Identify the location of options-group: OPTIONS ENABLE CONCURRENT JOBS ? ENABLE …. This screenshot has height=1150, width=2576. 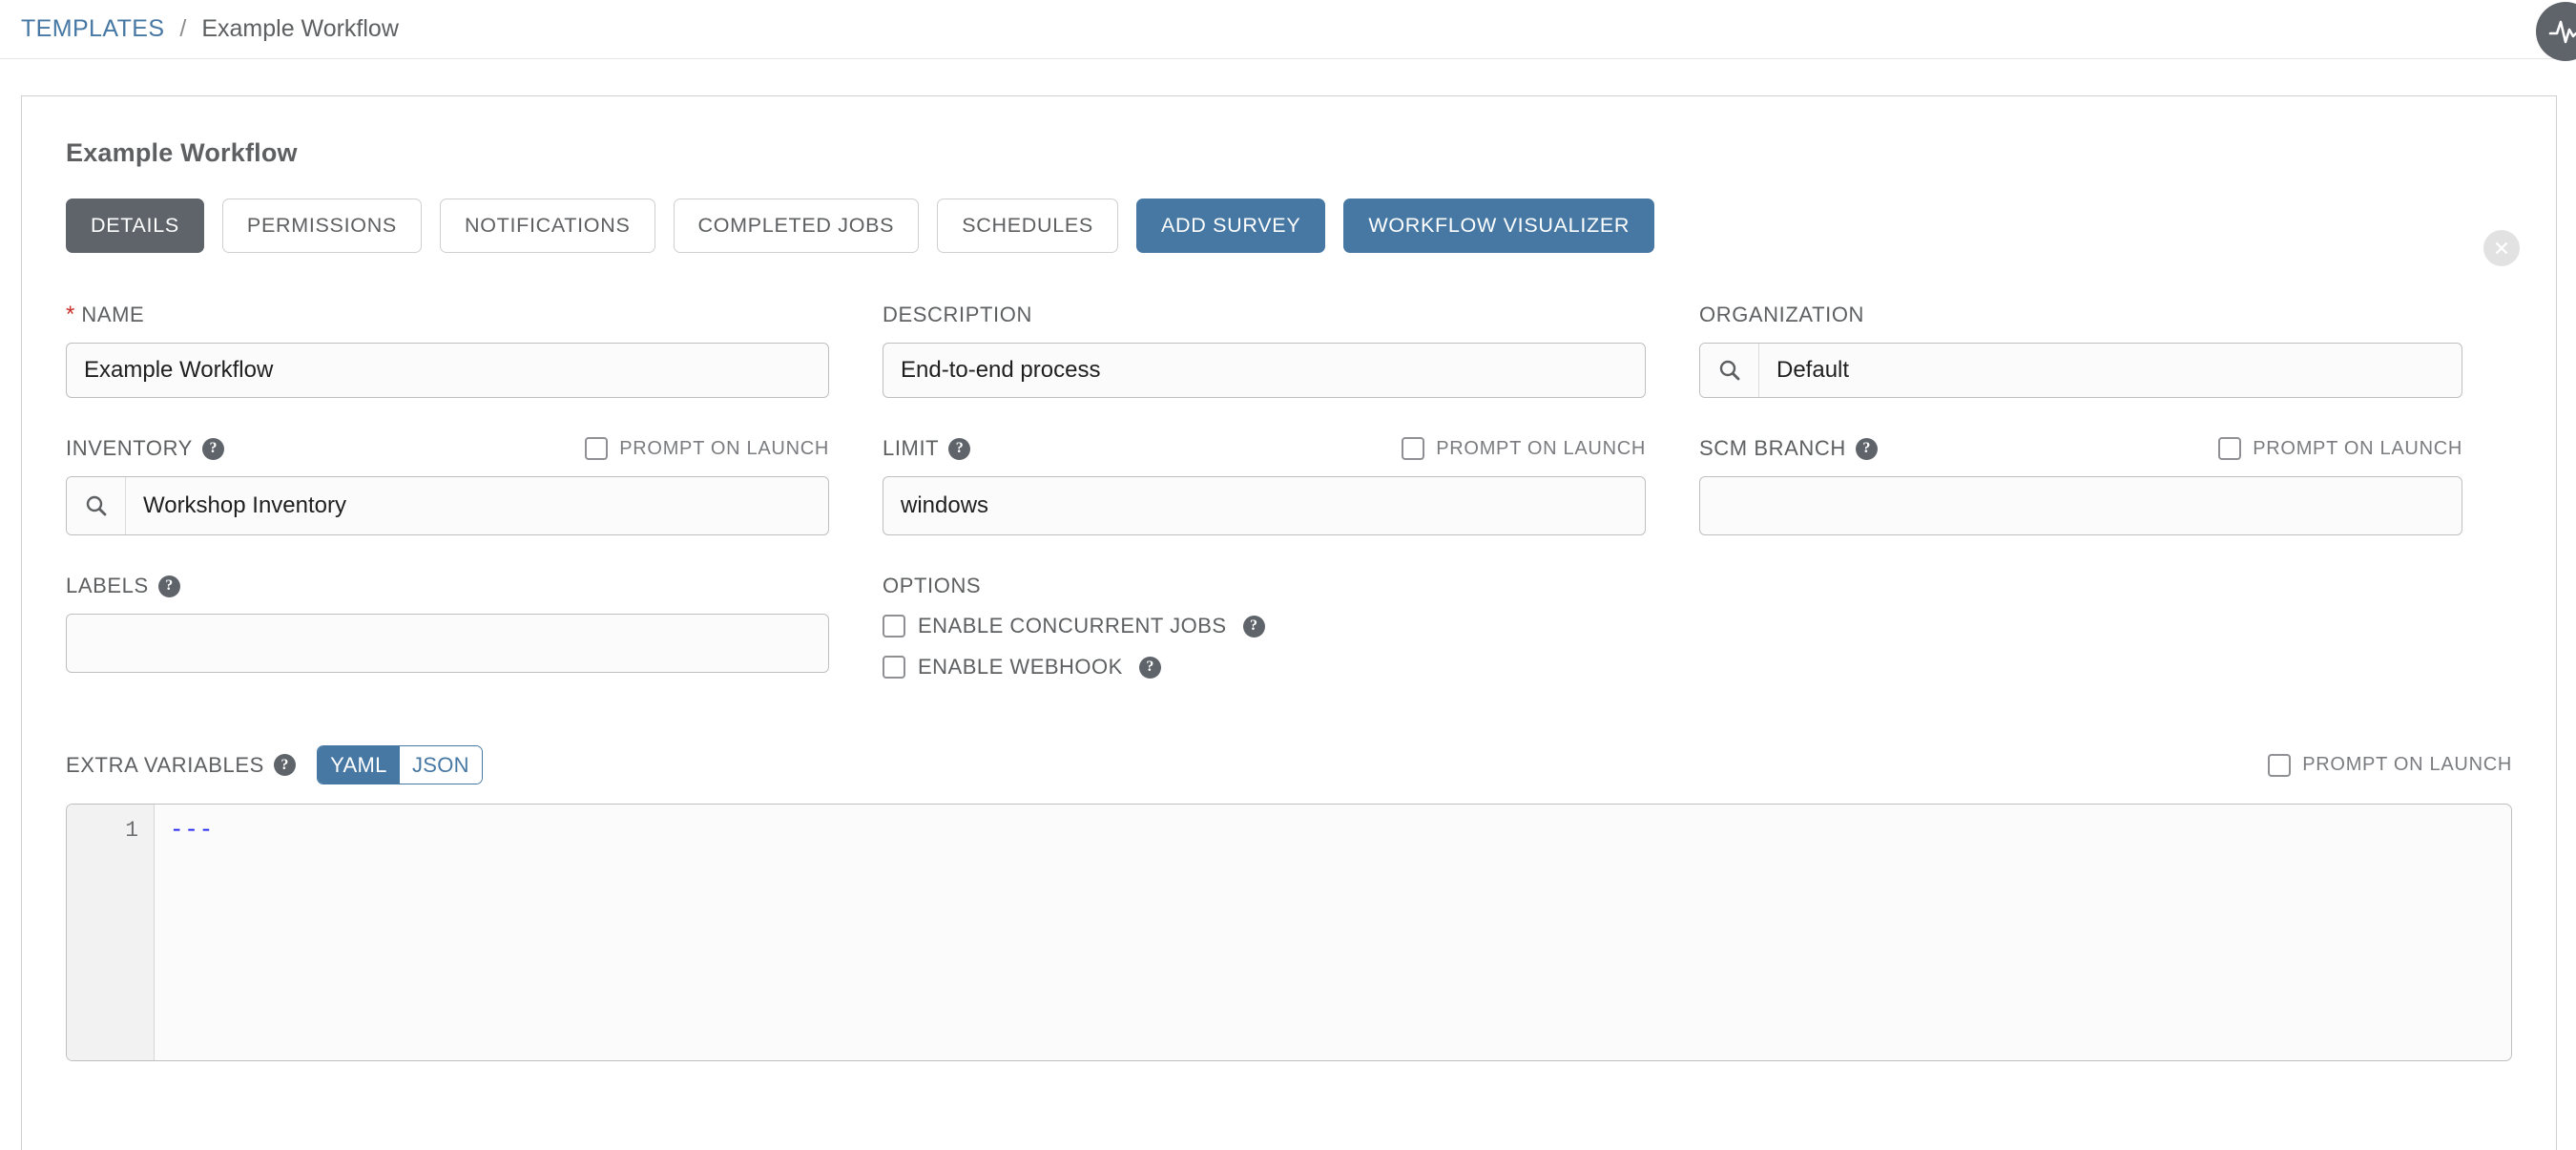
(1264, 634).